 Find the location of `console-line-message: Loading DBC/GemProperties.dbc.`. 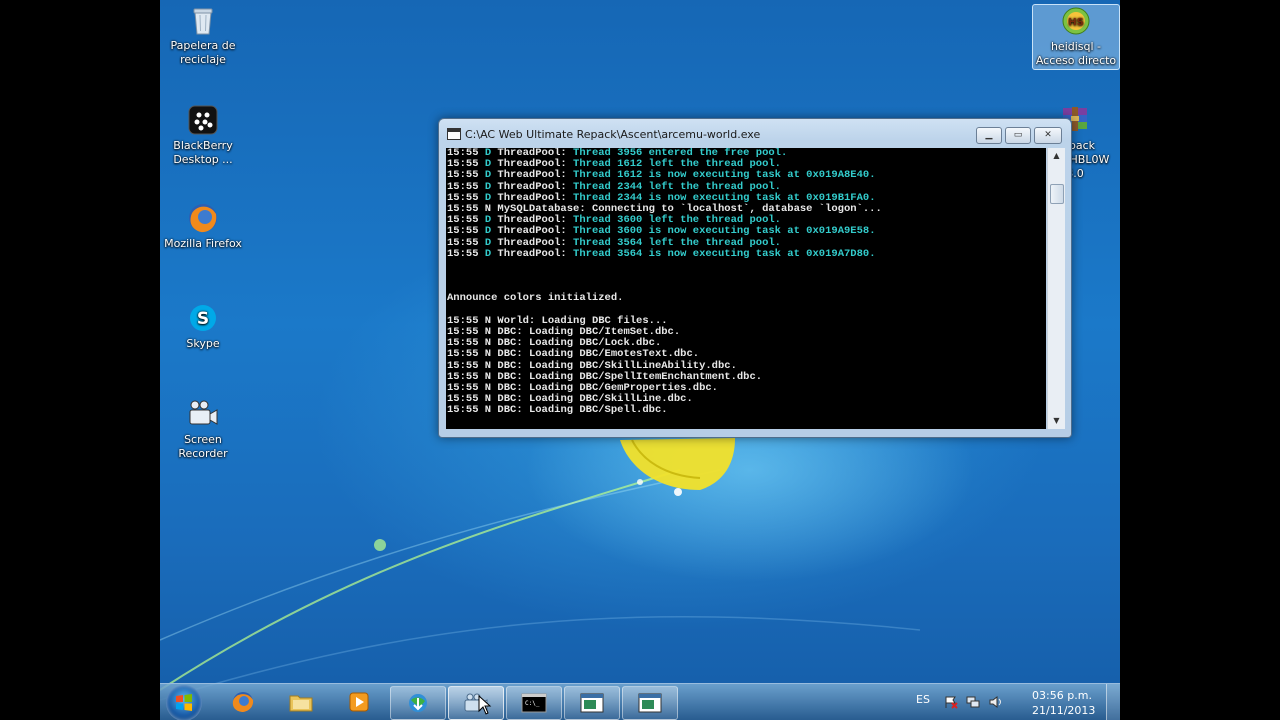

console-line-message: Loading DBC/GemProperties.dbc. is located at coordinates (623, 387).